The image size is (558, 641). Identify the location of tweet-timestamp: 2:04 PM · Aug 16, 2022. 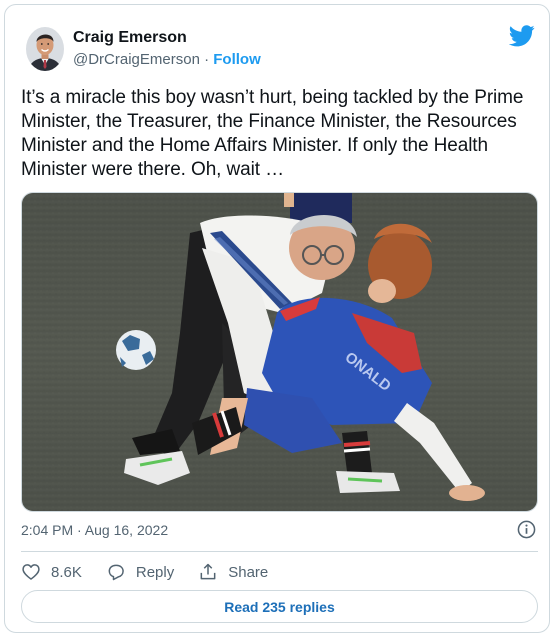
(94, 530).